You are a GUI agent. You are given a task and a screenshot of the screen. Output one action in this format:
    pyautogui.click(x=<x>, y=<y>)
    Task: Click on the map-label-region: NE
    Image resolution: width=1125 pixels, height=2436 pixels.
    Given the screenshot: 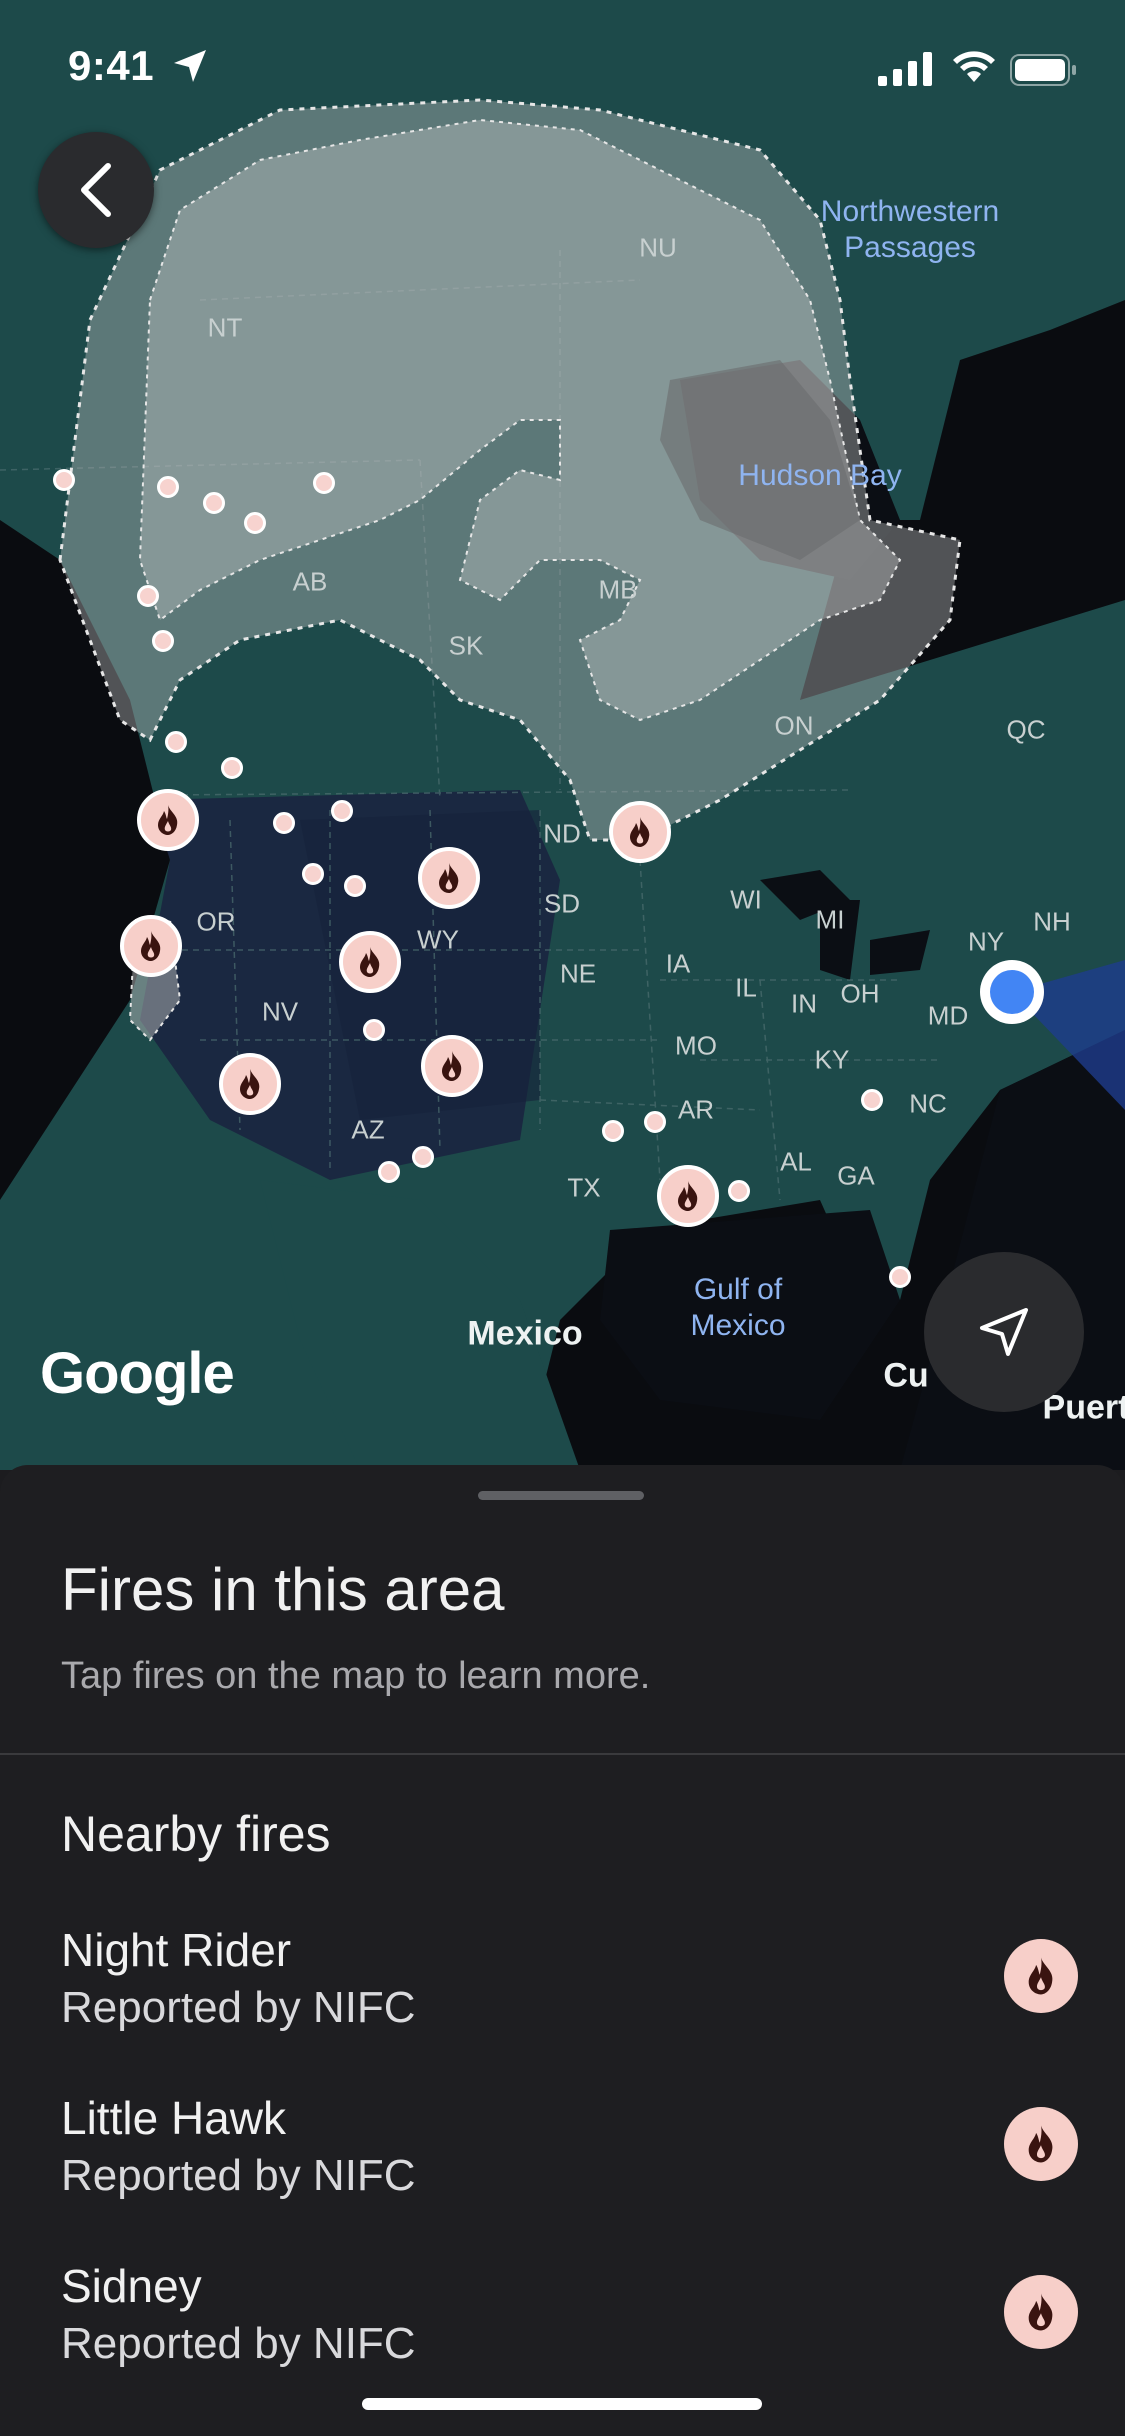 What is the action you would take?
    pyautogui.click(x=578, y=973)
    